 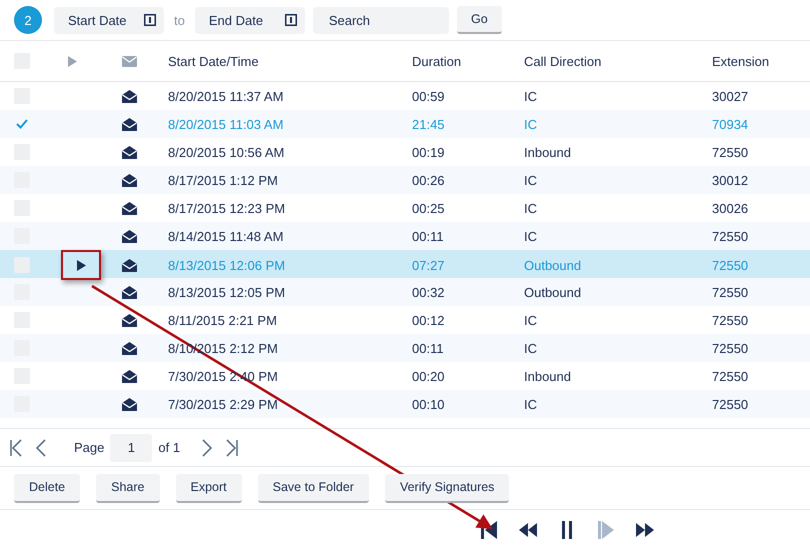 What do you see at coordinates (380, 20) in the screenshot?
I see `search-field: Search` at bounding box center [380, 20].